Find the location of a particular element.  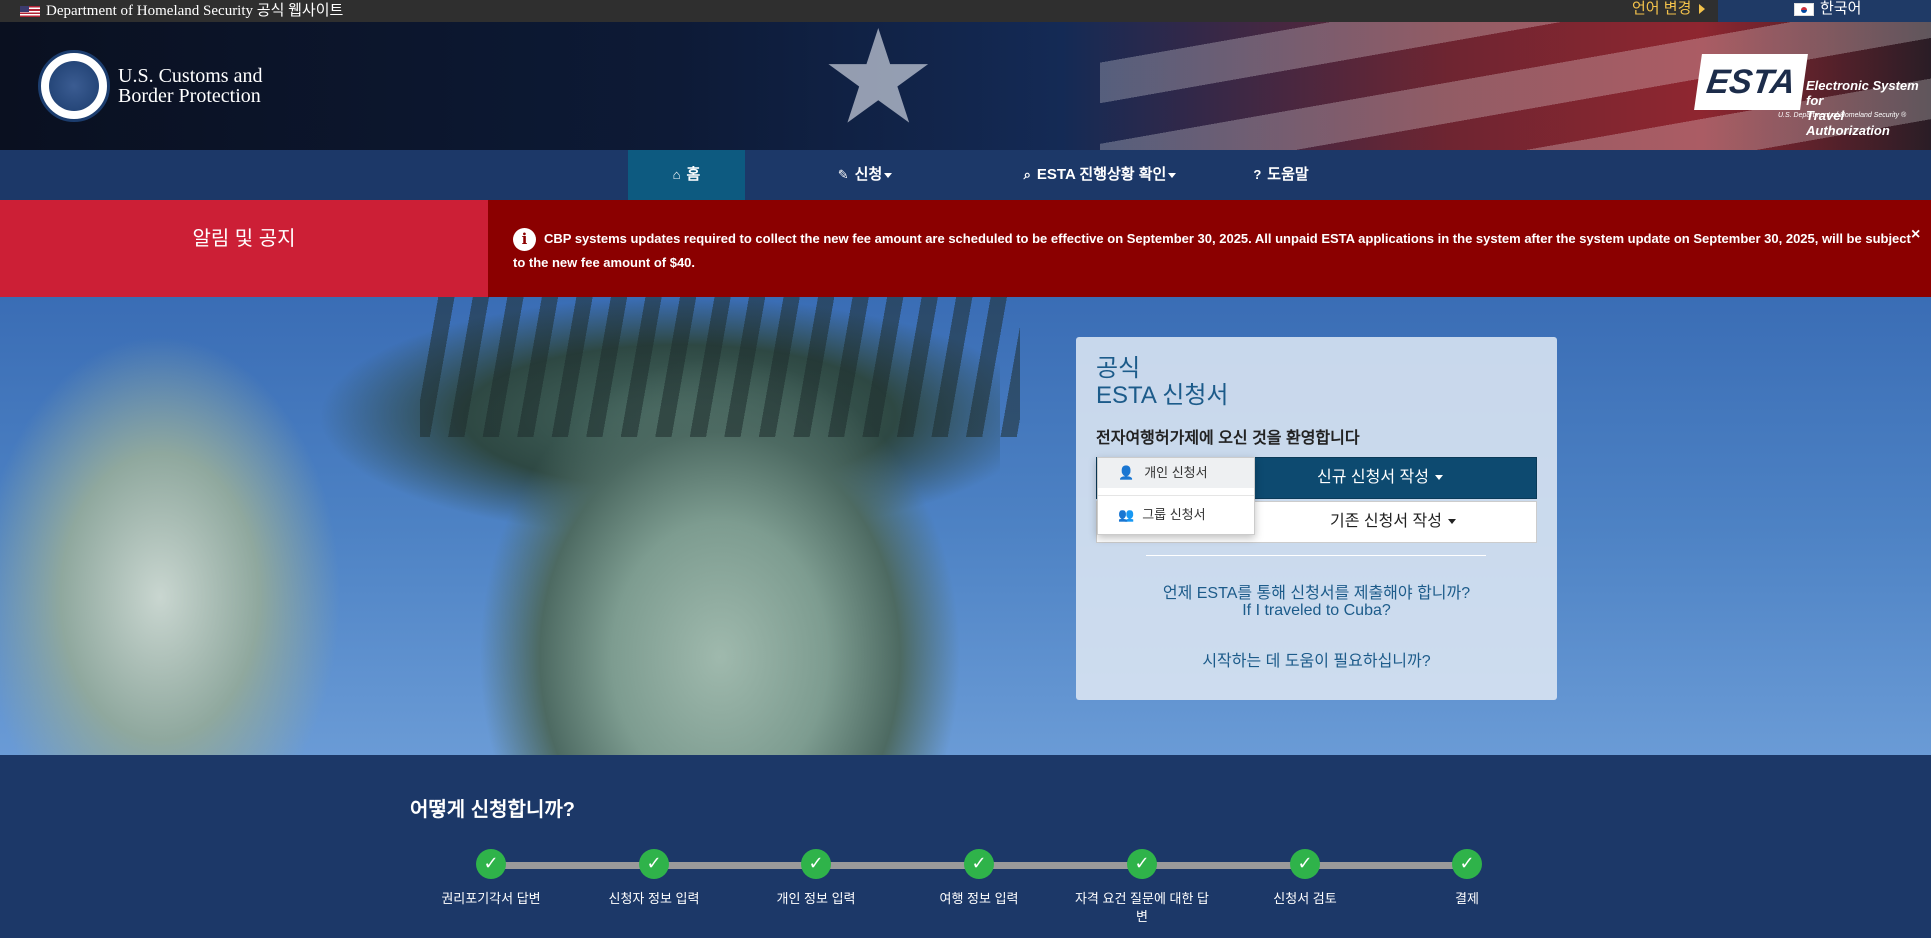

current-language-selector: 한국어 is located at coordinates (1824, 11).